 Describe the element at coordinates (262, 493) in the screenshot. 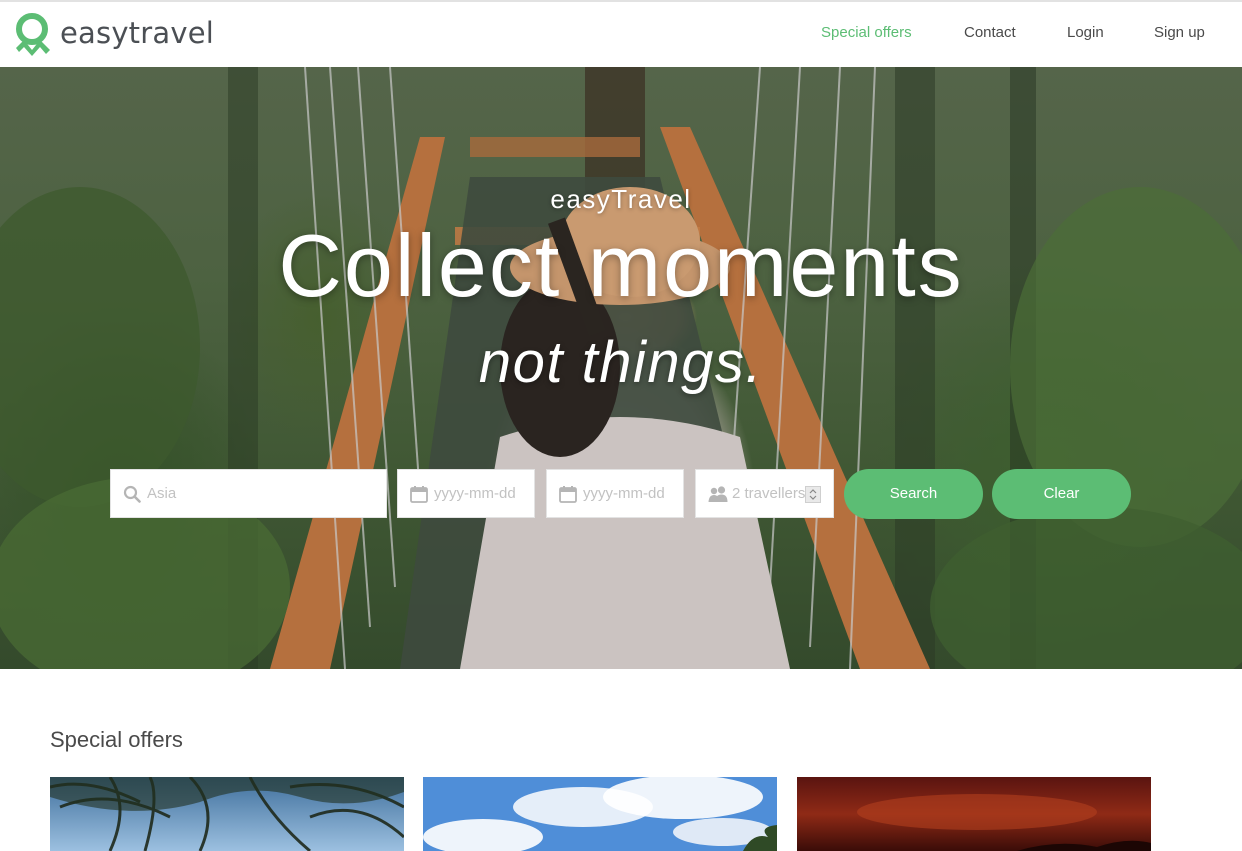

I see `destination-input` at that location.